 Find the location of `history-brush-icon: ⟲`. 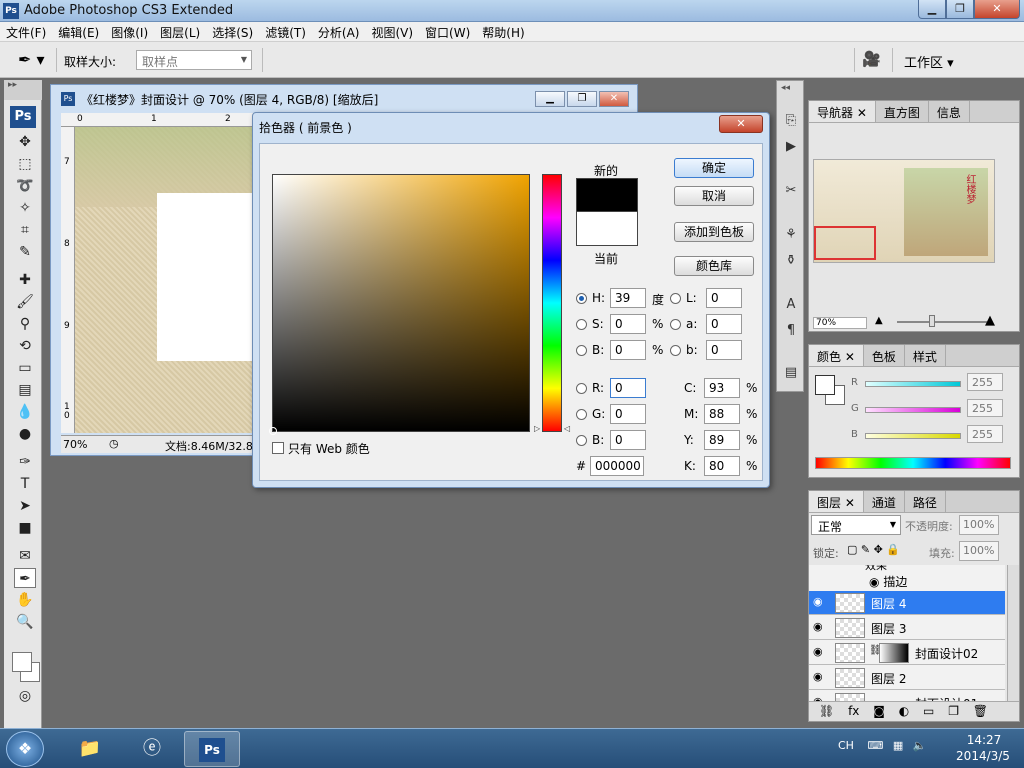

history-brush-icon: ⟲ is located at coordinates (25, 346).